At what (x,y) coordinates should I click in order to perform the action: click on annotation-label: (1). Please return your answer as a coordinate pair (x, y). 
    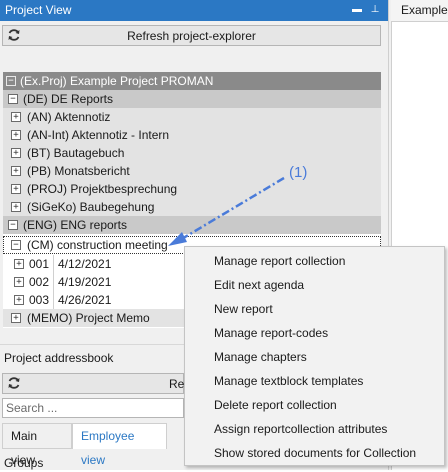
    Looking at the image, I should click on (298, 172).